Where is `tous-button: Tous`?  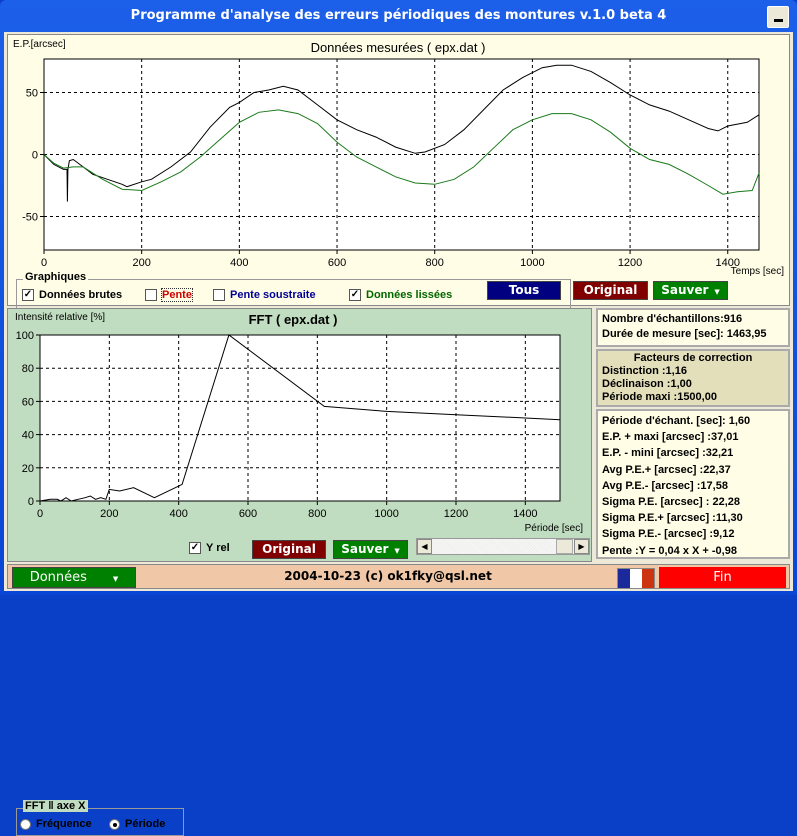 tous-button: Tous is located at coordinates (524, 290).